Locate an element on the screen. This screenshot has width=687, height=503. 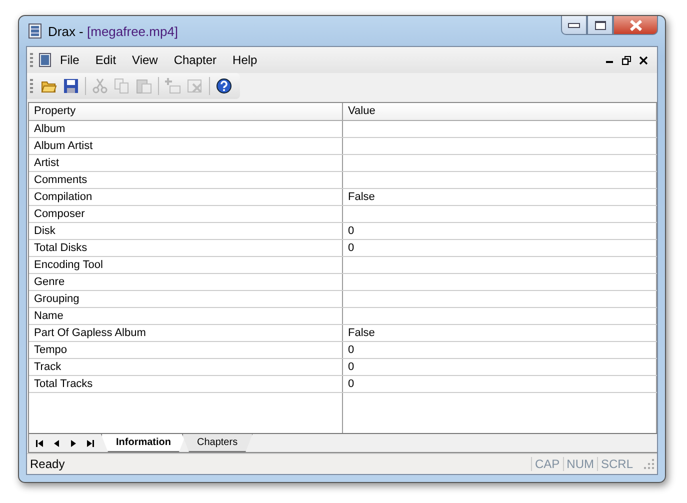
floppy-disk-icon is located at coordinates (71, 86).